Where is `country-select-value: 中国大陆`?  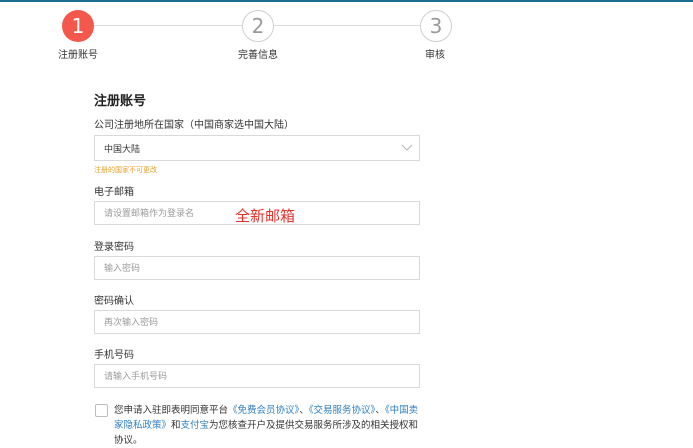
country-select-value: 中国大陆 is located at coordinates (122, 148).